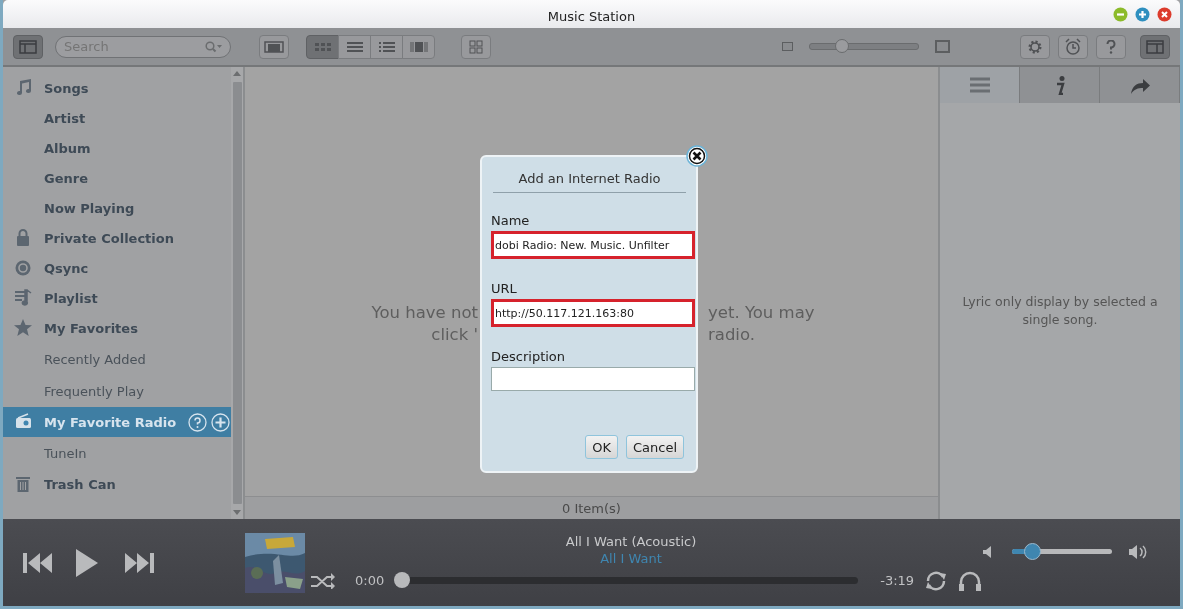 This screenshot has width=1183, height=609. I want to click on field-label: Description, so click(528, 356).